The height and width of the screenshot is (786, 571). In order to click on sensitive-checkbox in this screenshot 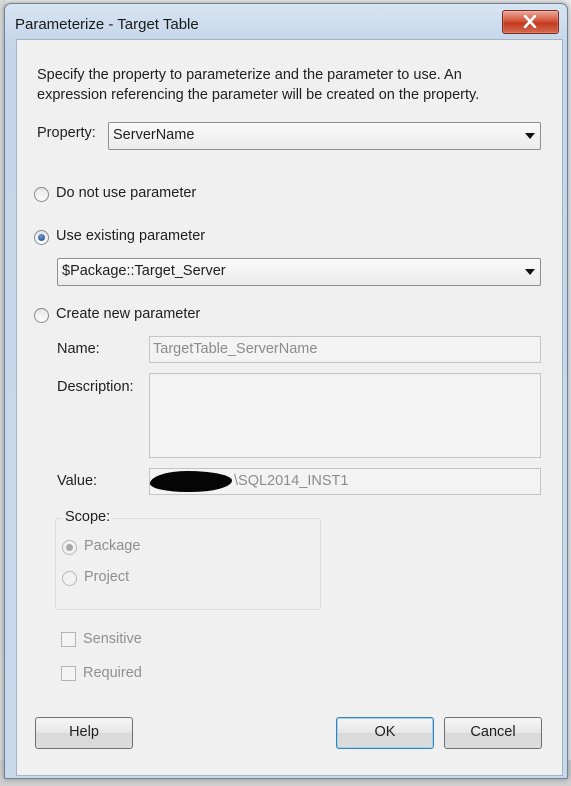, I will do `click(68, 639)`.